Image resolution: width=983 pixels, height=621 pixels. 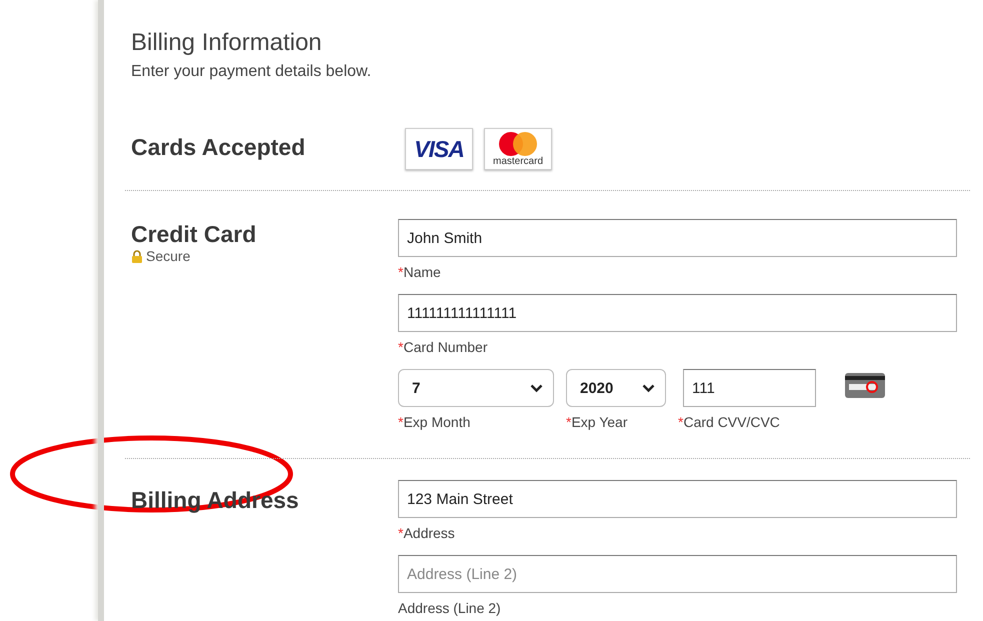 What do you see at coordinates (597, 422) in the screenshot?
I see `field-label: *Exp Year` at bounding box center [597, 422].